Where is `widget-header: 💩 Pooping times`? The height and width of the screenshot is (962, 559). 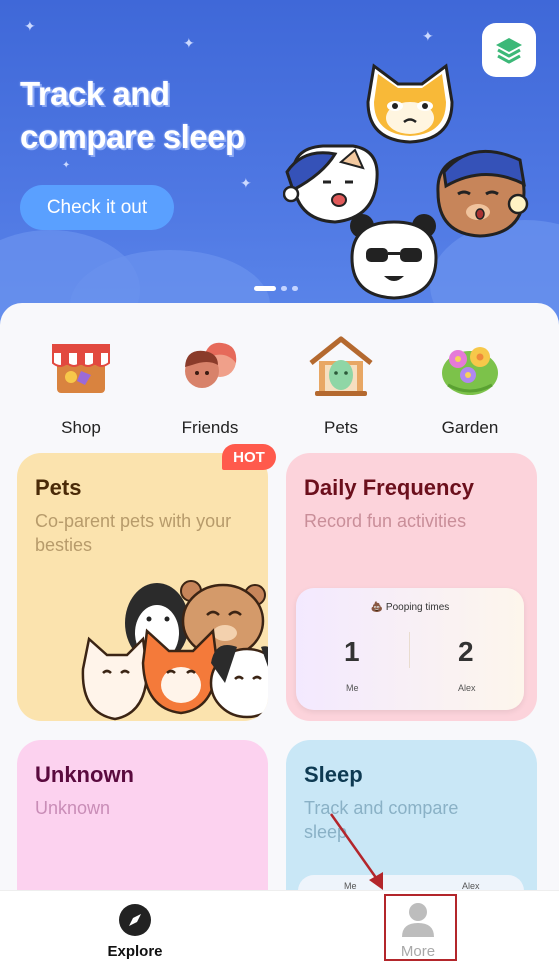 widget-header: 💩 Pooping times is located at coordinates (410, 607).